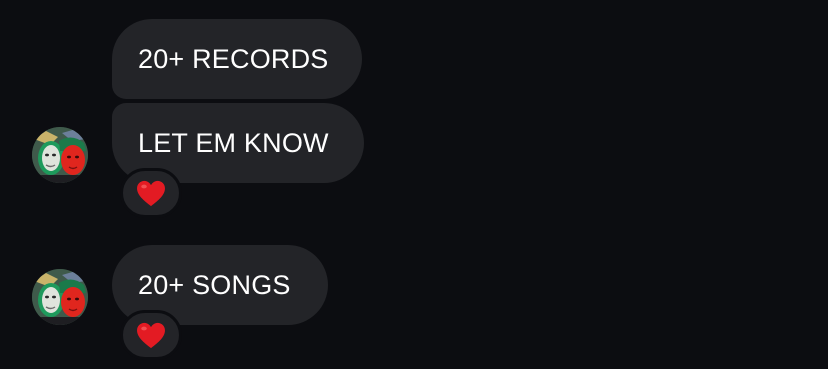  I want to click on message-bubble: 20+ RECORDS, so click(237, 59).